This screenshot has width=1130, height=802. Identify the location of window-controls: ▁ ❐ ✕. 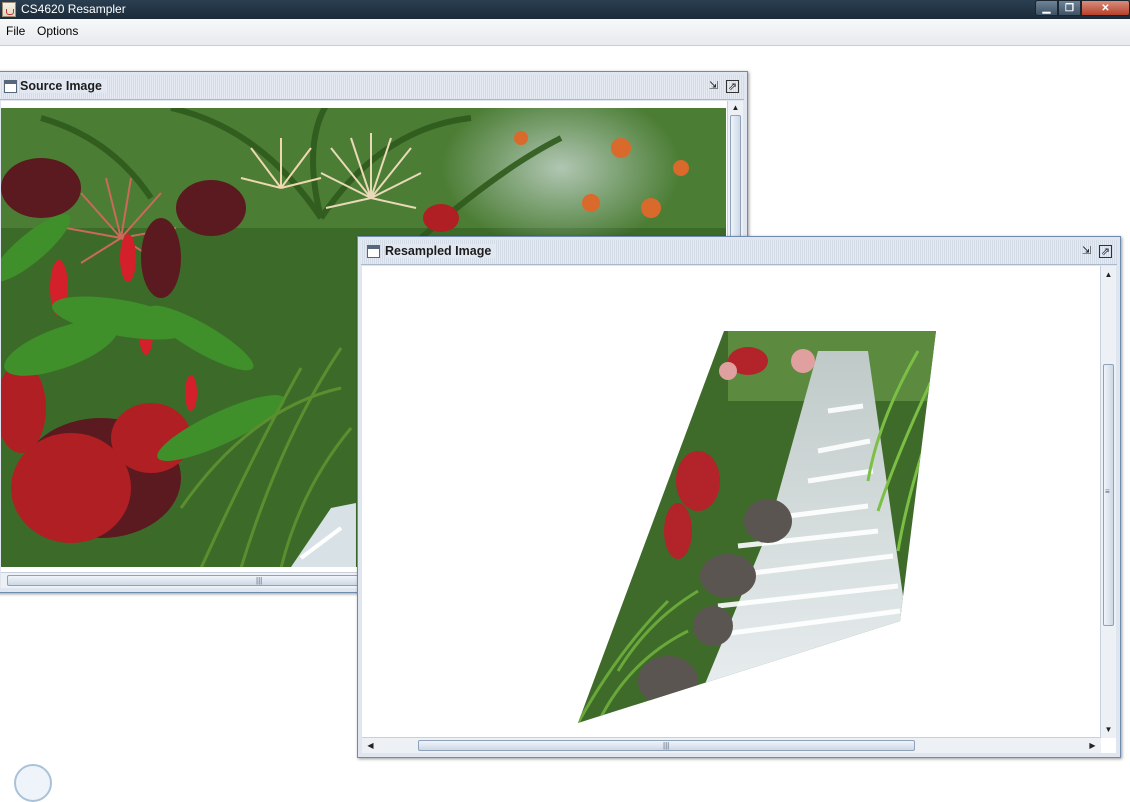
(1082, 8).